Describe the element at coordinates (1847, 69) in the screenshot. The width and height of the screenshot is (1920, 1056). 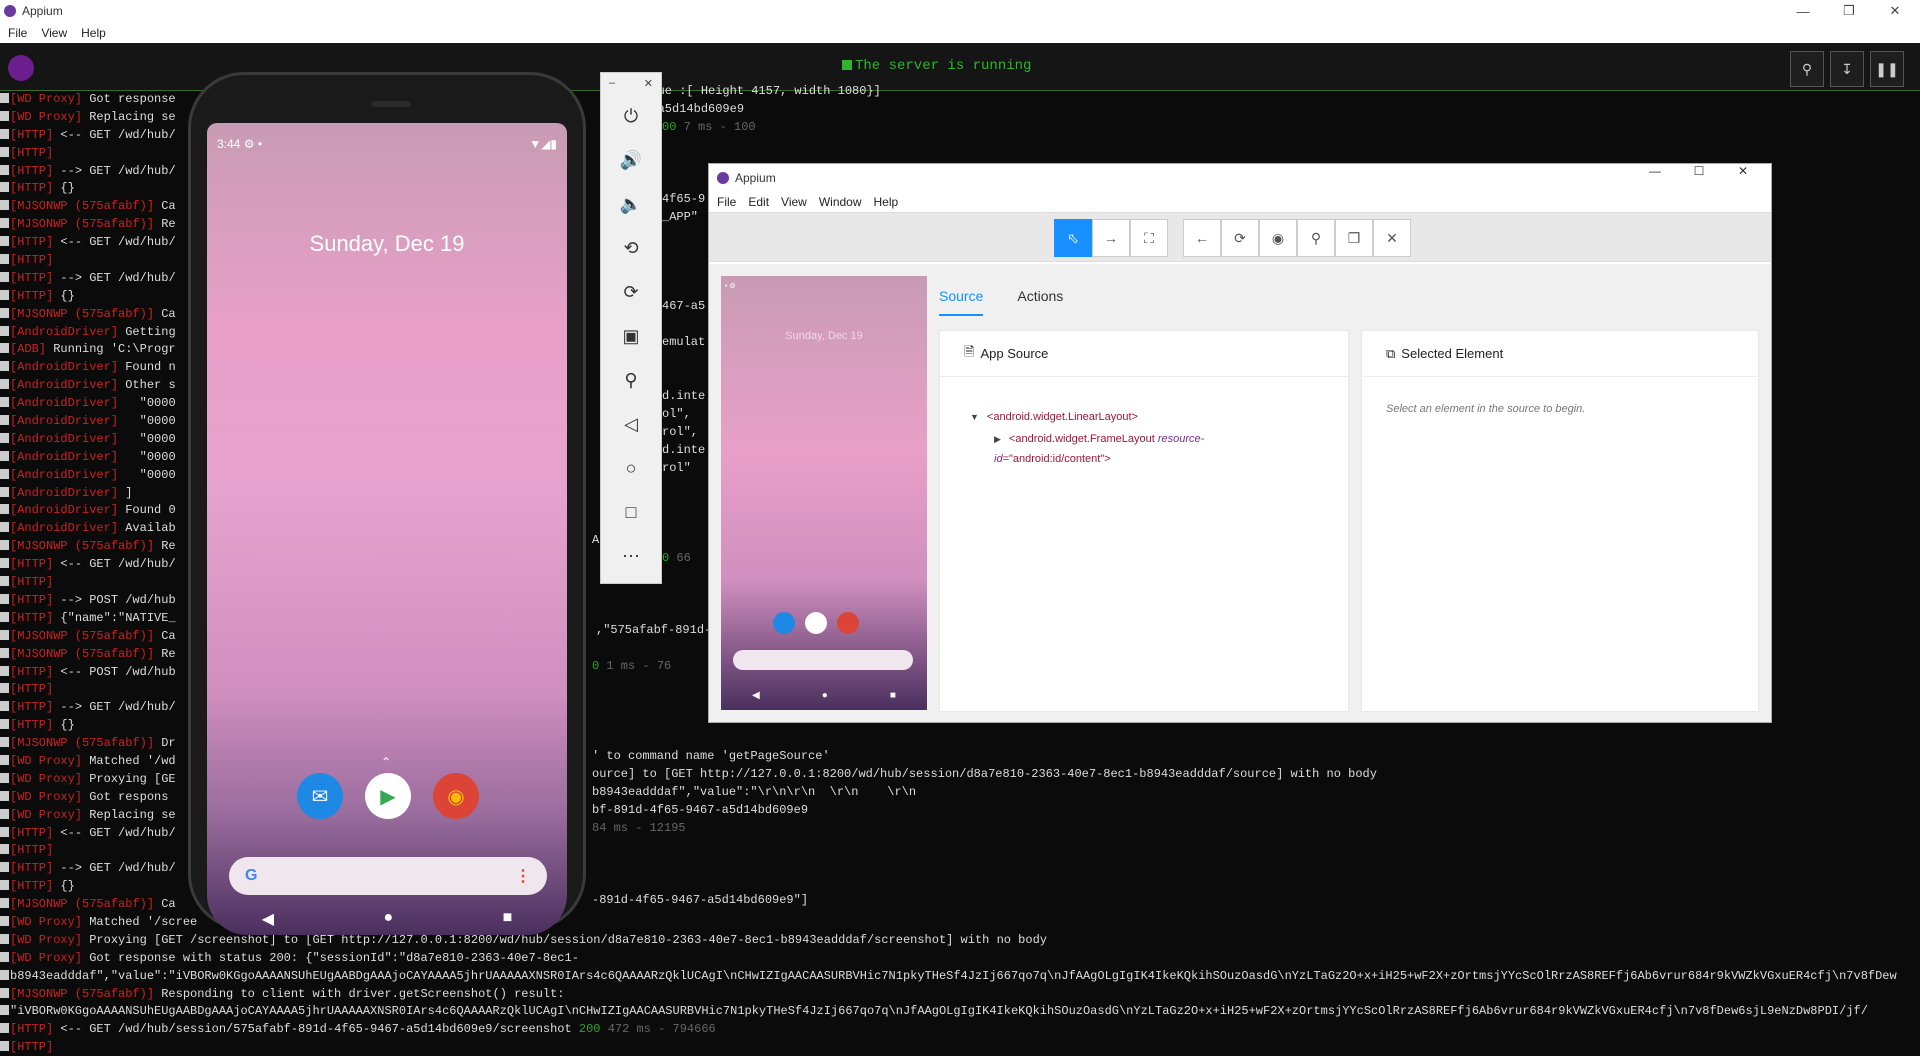
I see `download-logs-button: ↧` at that location.